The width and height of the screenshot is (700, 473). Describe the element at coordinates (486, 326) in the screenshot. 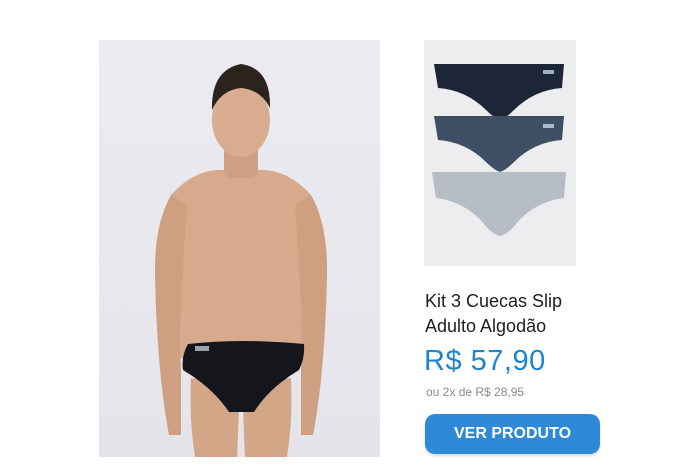

I see `product-name-line-2: Adulto Algodão` at that location.